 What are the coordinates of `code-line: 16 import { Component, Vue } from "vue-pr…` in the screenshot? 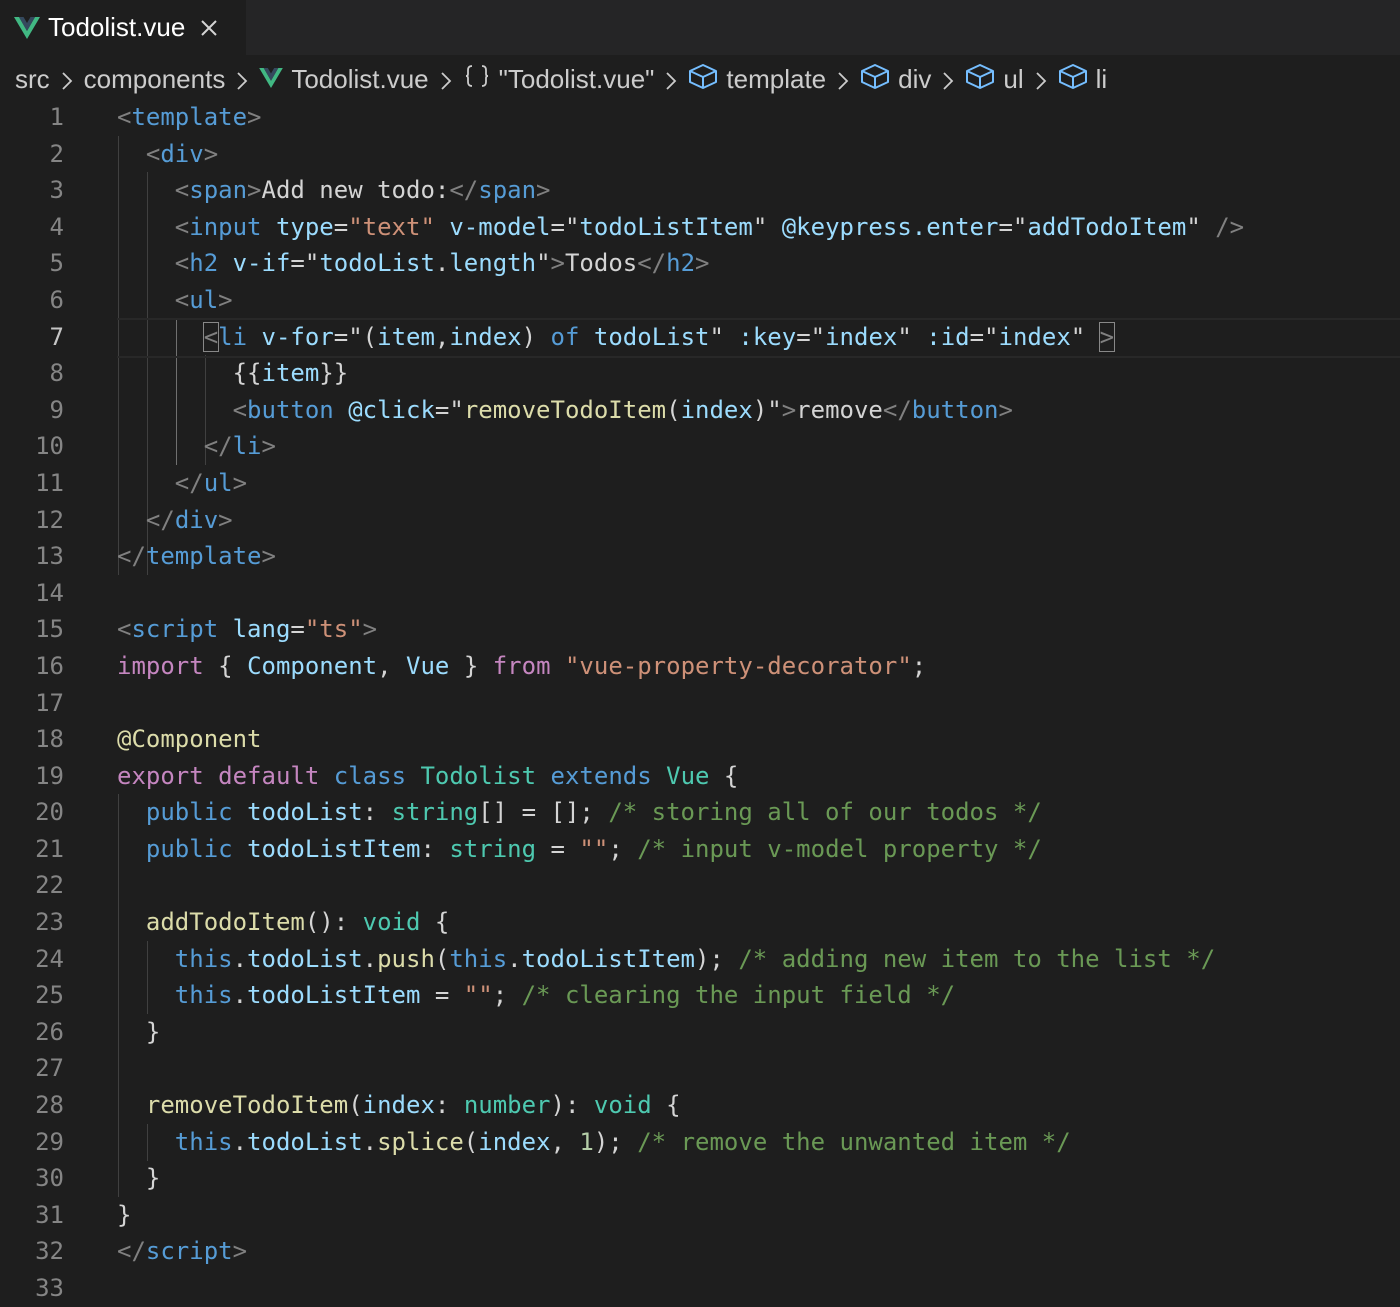 It's located at (700, 666).